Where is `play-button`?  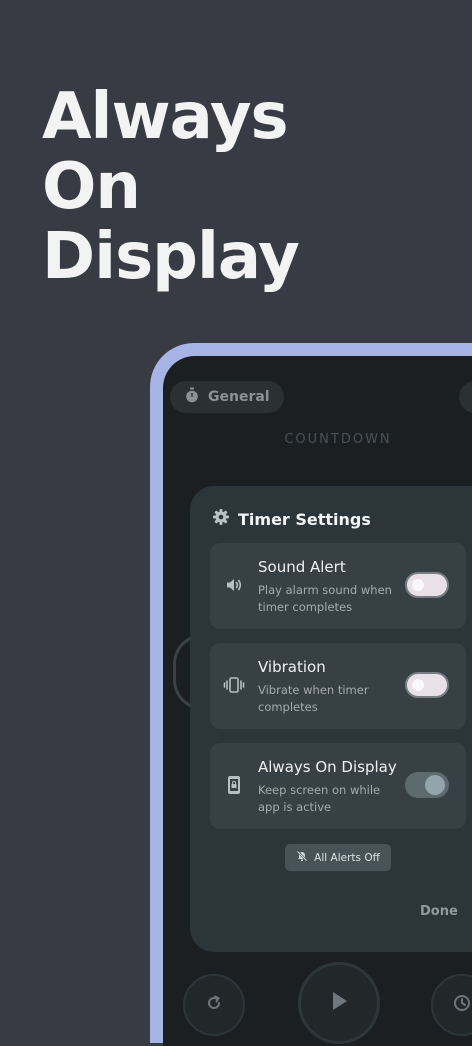
play-button is located at coordinates (339, 1003).